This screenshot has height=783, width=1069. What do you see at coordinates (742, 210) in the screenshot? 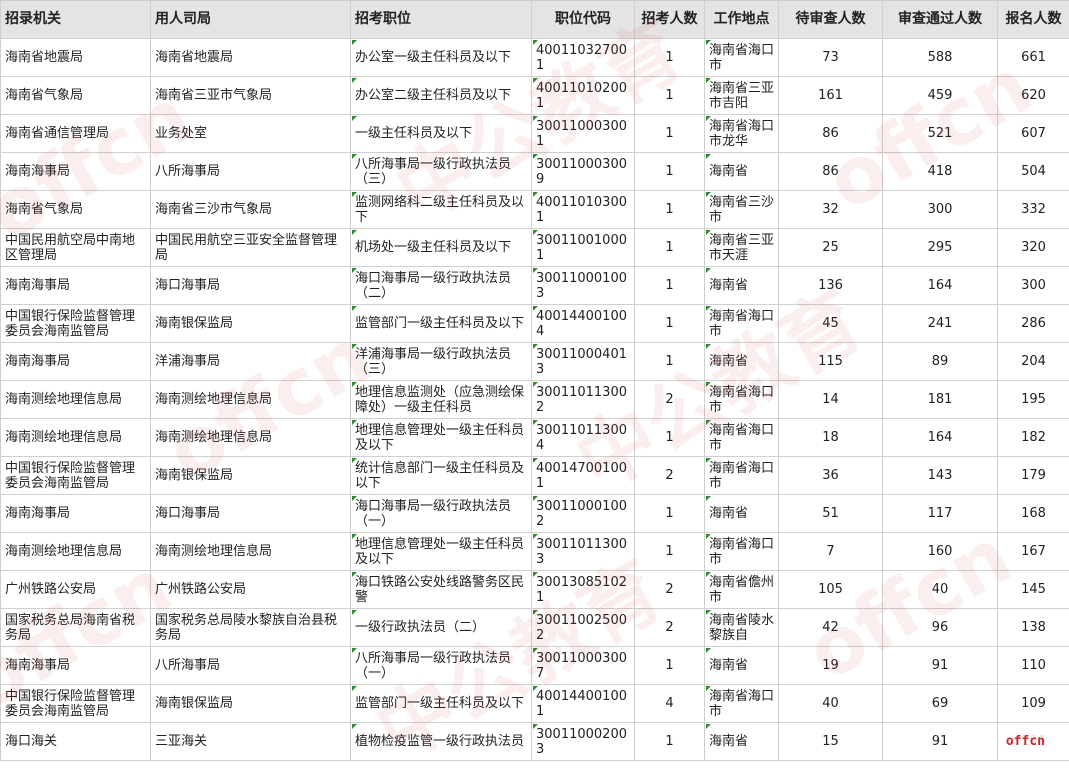
I see `cell-location: 海南省三沙市` at bounding box center [742, 210].